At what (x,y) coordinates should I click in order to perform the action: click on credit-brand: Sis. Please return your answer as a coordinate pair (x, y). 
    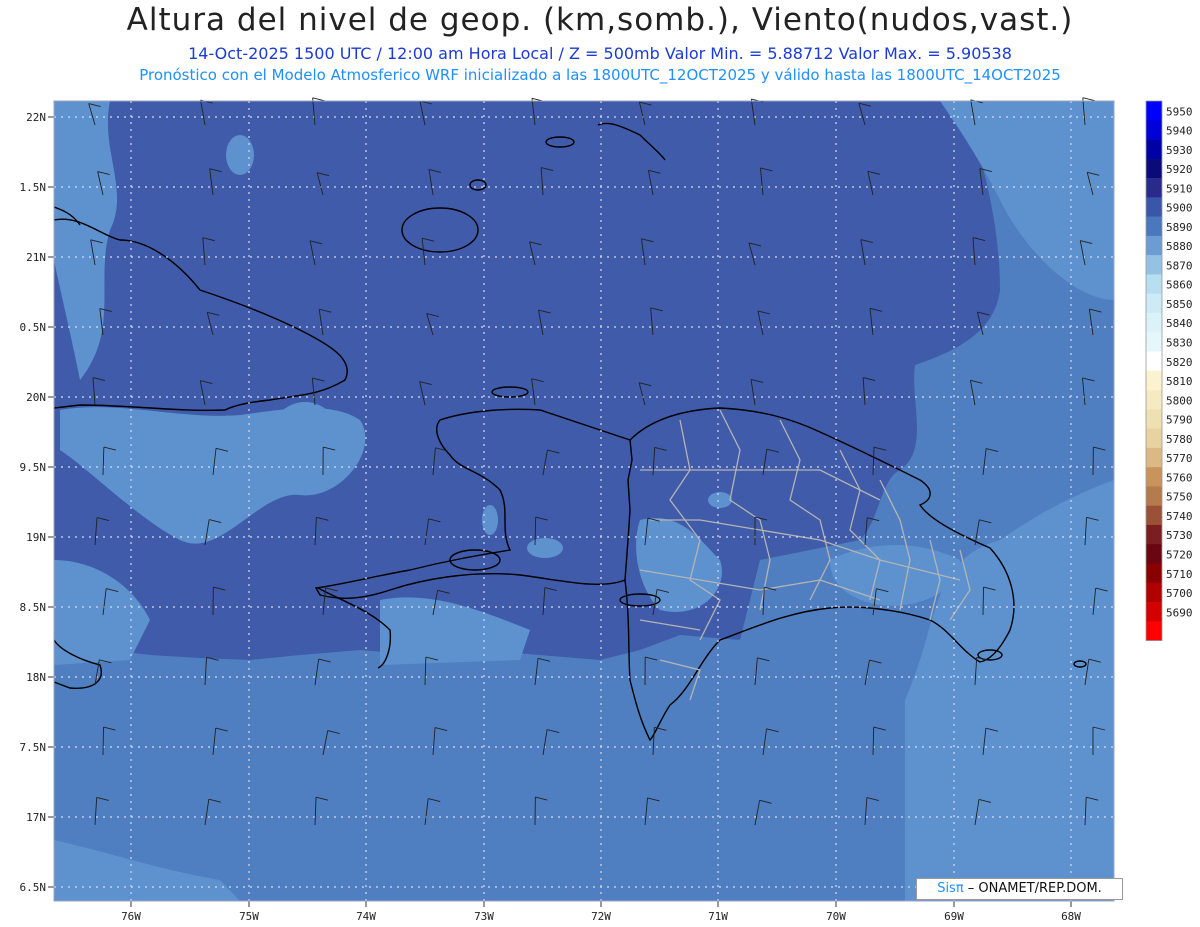
    Looking at the image, I should click on (946, 888).